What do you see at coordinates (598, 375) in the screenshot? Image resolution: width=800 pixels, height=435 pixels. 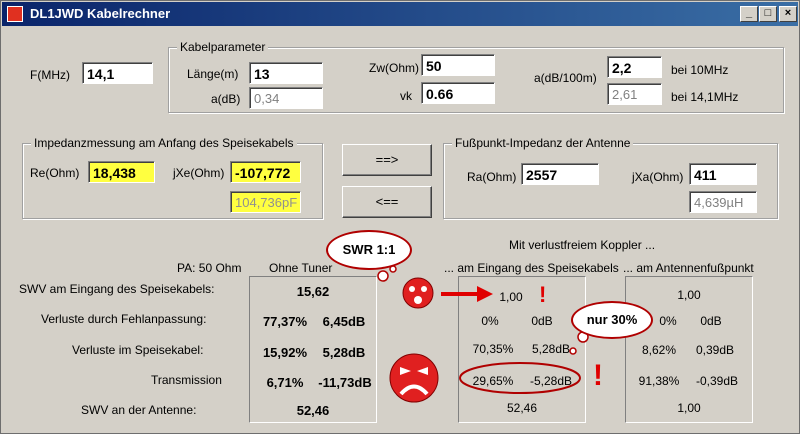 I see `exclaim-mark-bottom: !` at bounding box center [598, 375].